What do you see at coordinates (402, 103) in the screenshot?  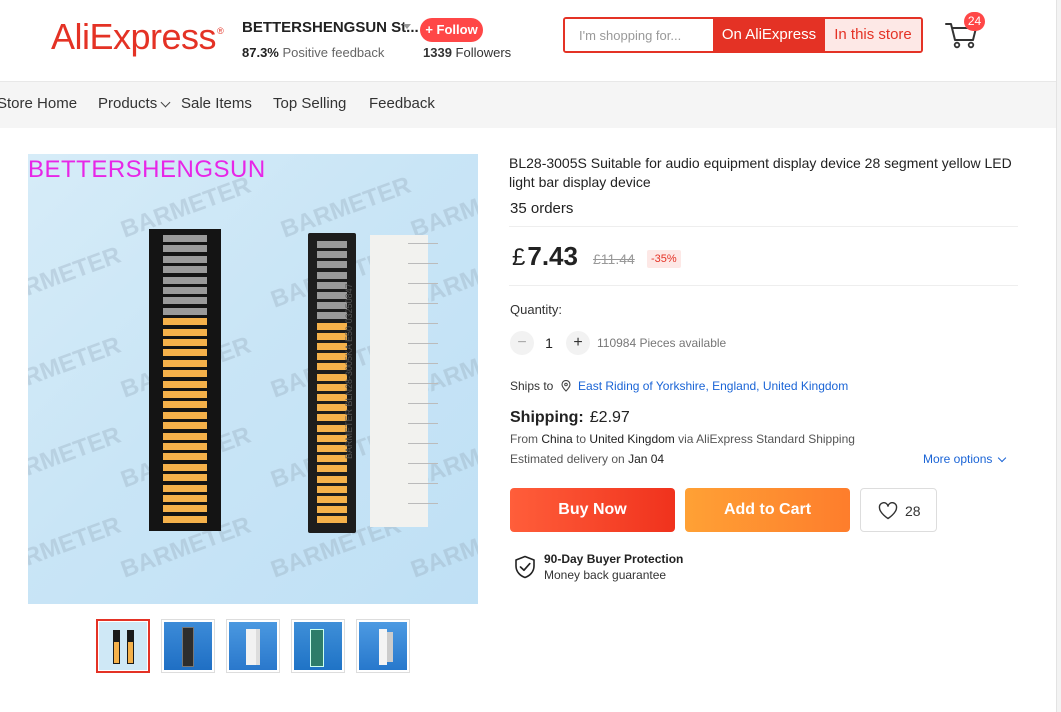 I see `nav-feedback: Feedback` at bounding box center [402, 103].